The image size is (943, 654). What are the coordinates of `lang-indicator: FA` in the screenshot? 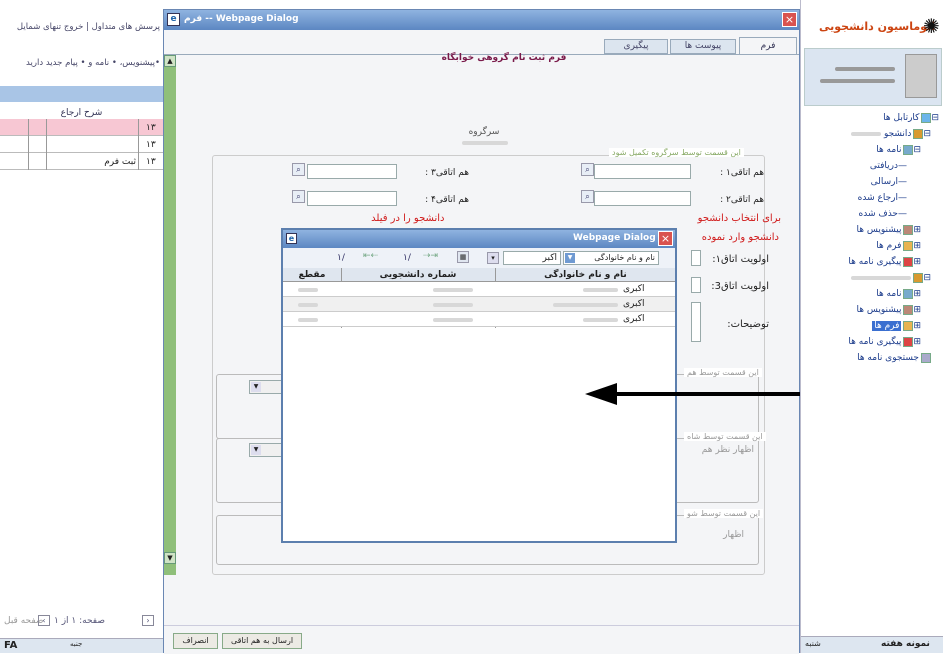 It's located at (10, 645).